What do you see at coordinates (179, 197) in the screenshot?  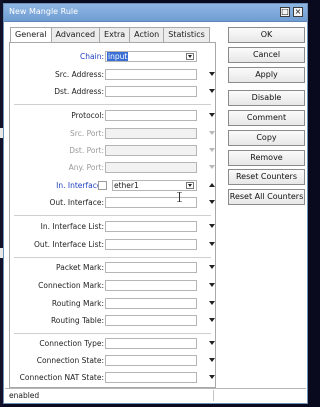 I see `mouse-cursor-icon` at bounding box center [179, 197].